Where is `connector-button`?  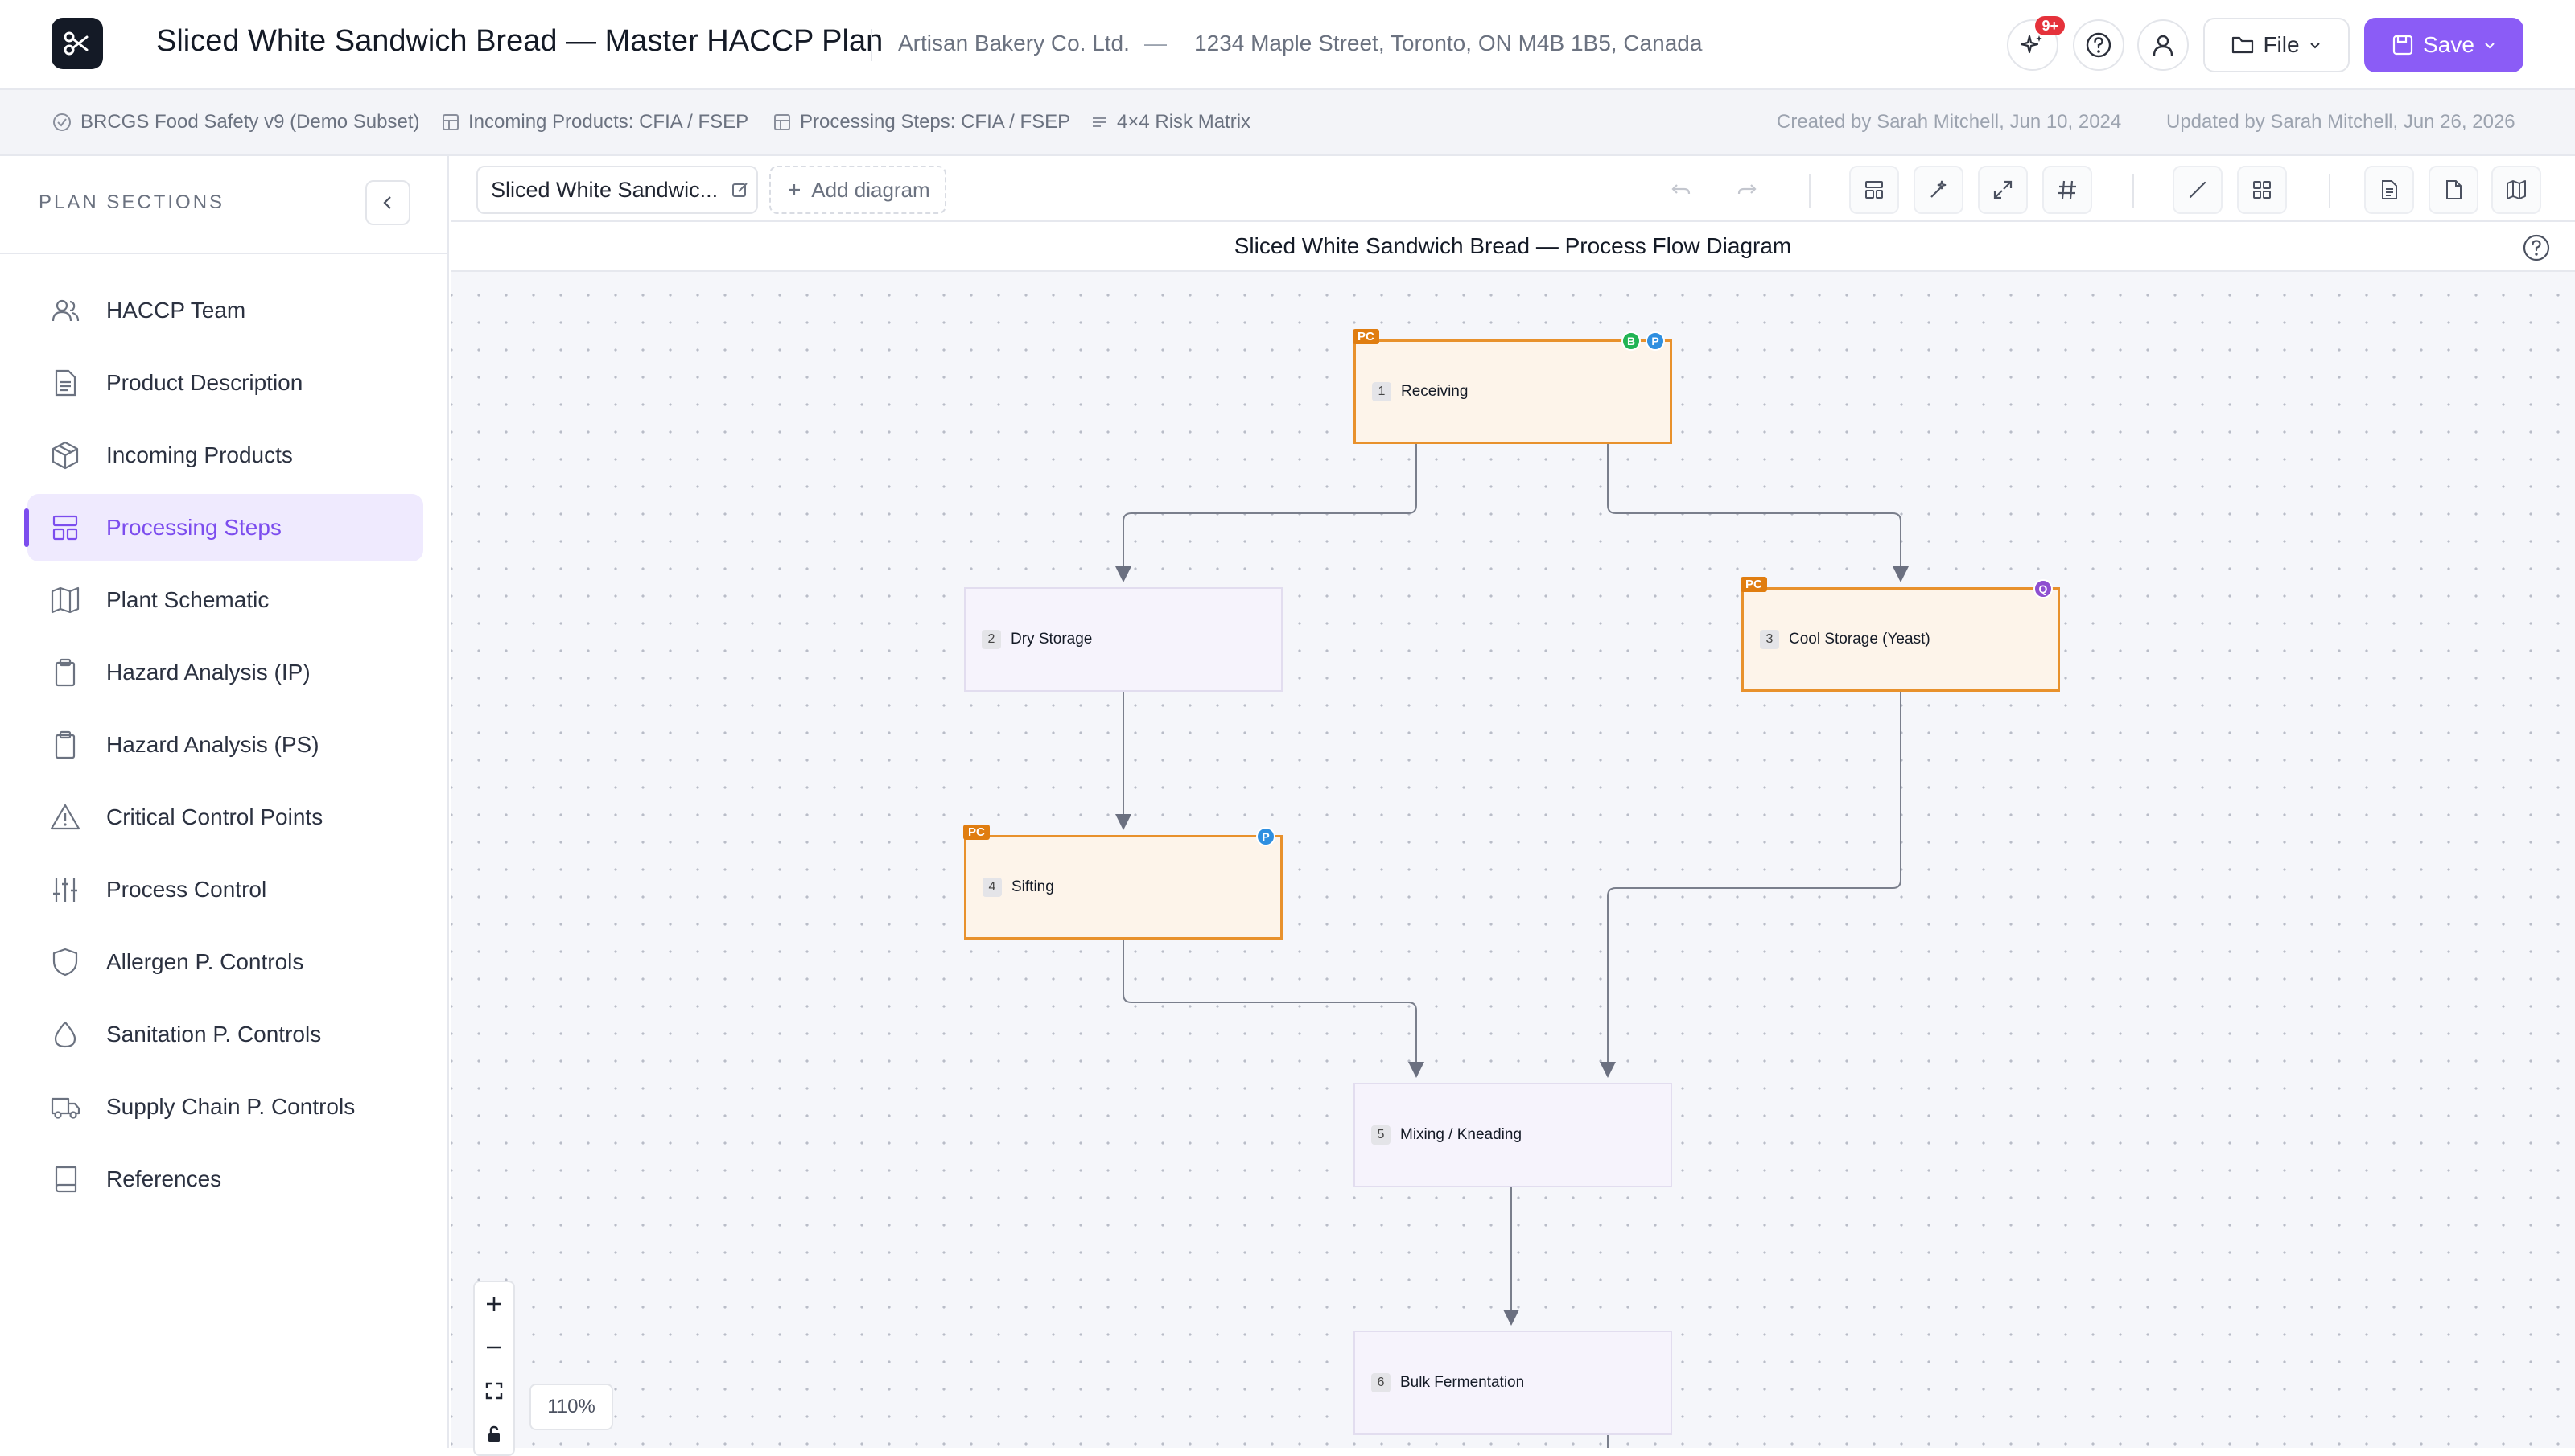 connector-button is located at coordinates (2198, 190).